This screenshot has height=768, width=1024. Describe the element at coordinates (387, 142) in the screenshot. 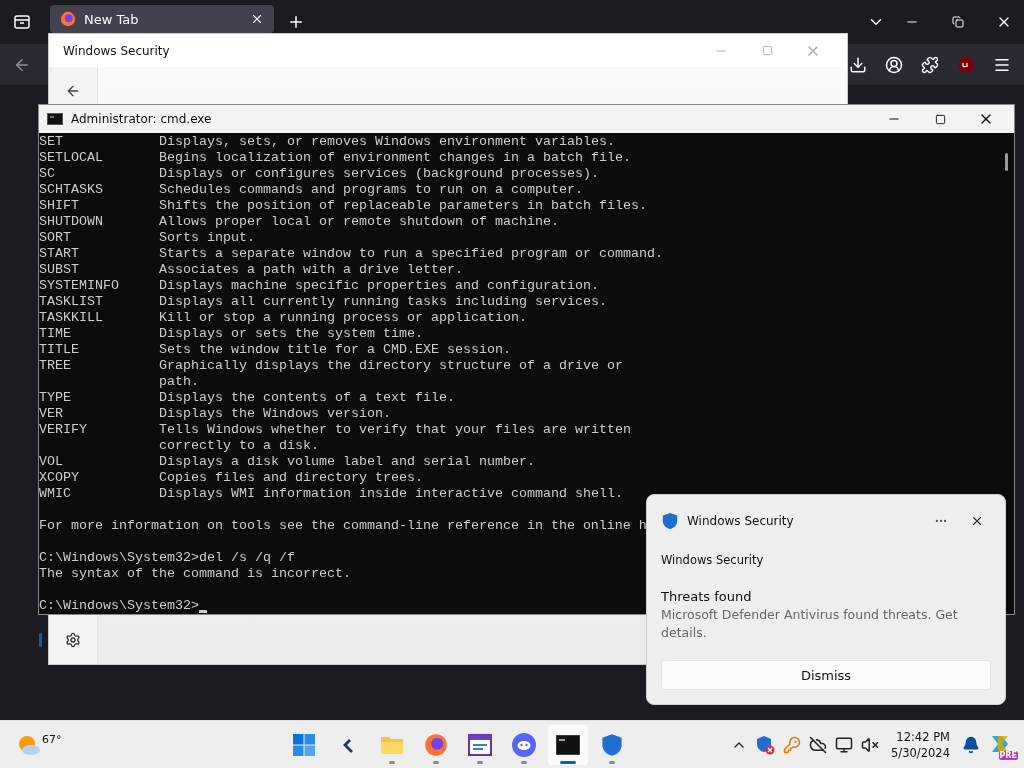

I see `command-description: Displays, sets, or removes Windows environment variables.` at that location.